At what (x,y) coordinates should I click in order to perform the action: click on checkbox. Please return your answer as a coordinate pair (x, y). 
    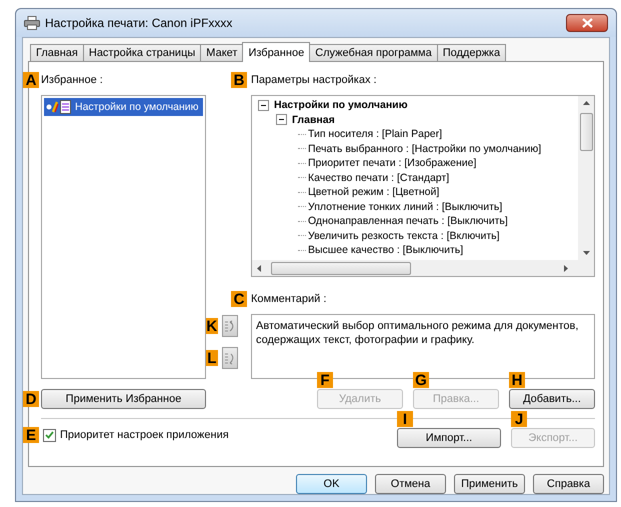
    Looking at the image, I should click on (49, 435).